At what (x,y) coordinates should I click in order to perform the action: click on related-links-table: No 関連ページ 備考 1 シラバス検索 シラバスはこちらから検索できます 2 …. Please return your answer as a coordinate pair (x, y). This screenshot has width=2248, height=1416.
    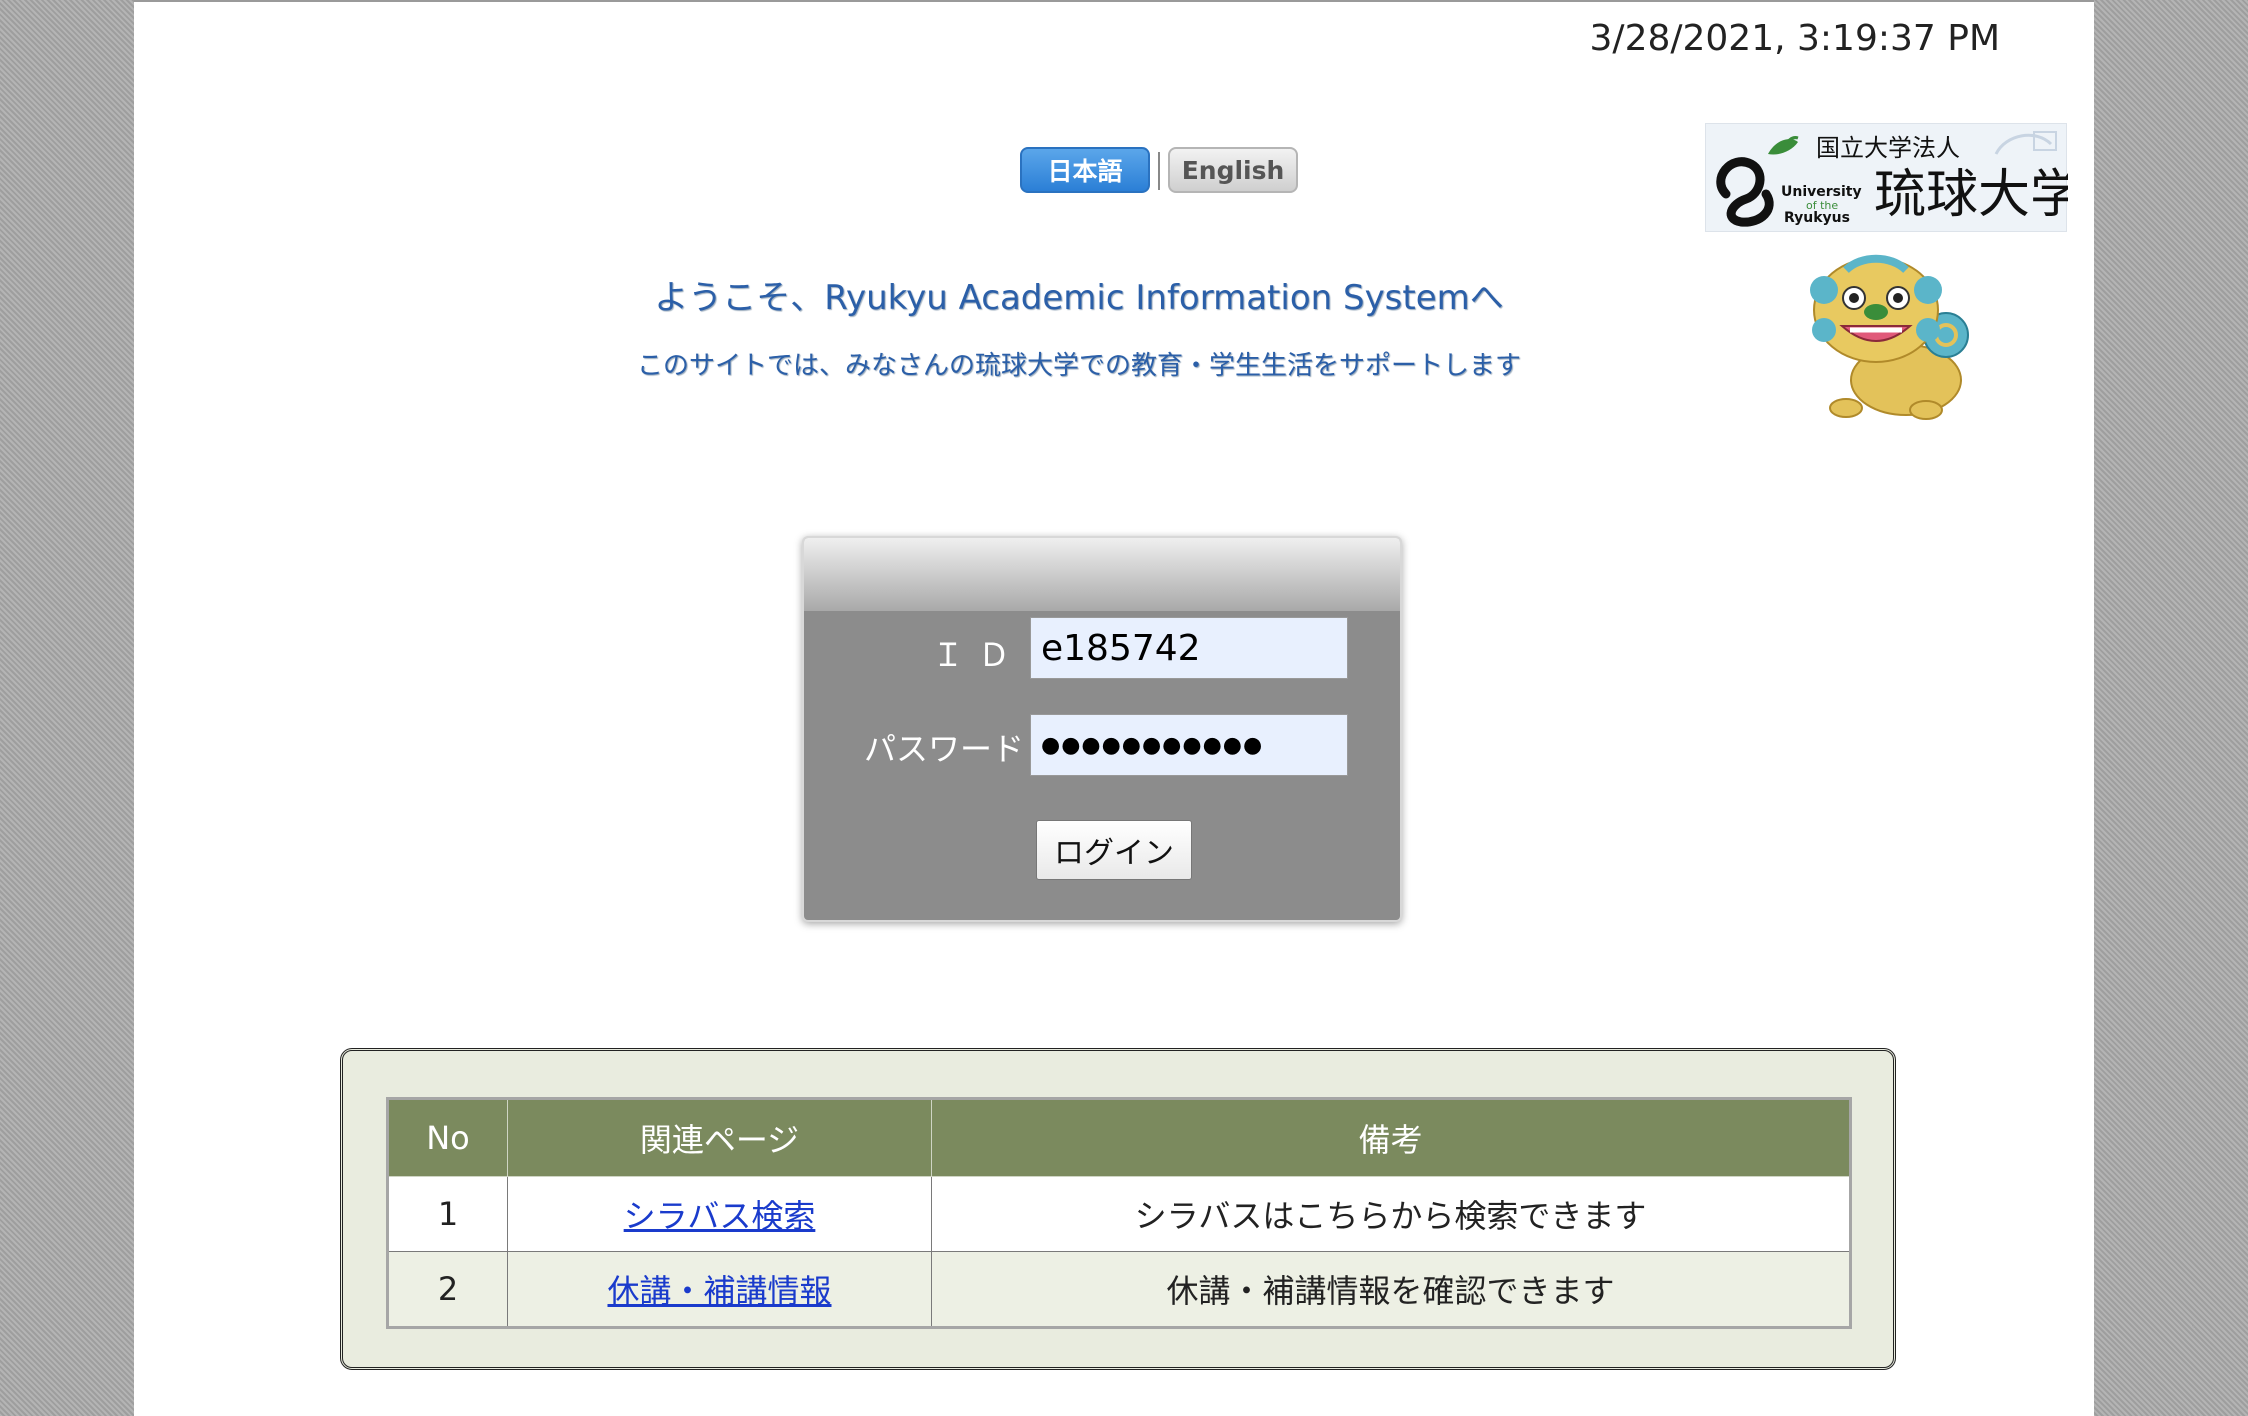
    Looking at the image, I should click on (1119, 1213).